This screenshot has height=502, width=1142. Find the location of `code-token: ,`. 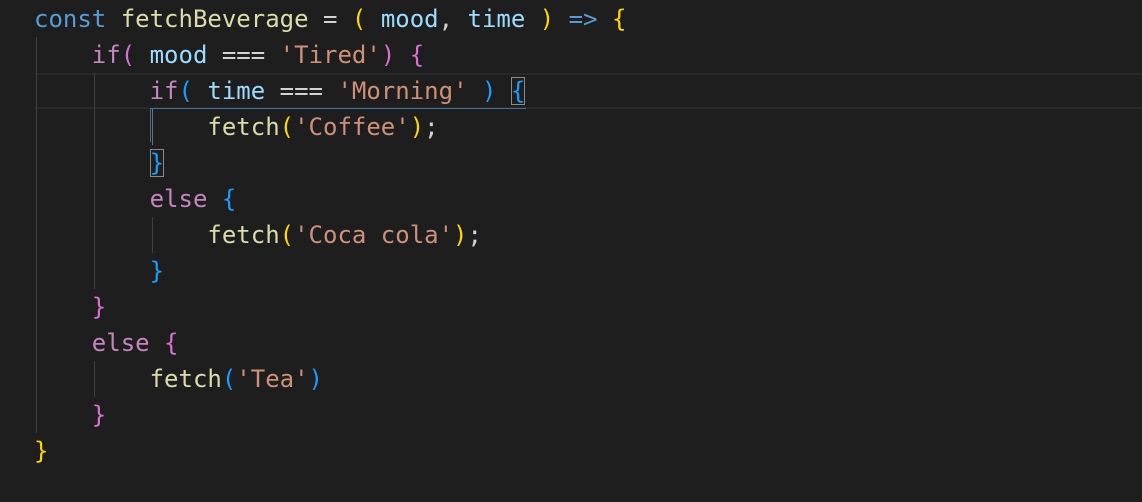

code-token: , is located at coordinates (453, 19).